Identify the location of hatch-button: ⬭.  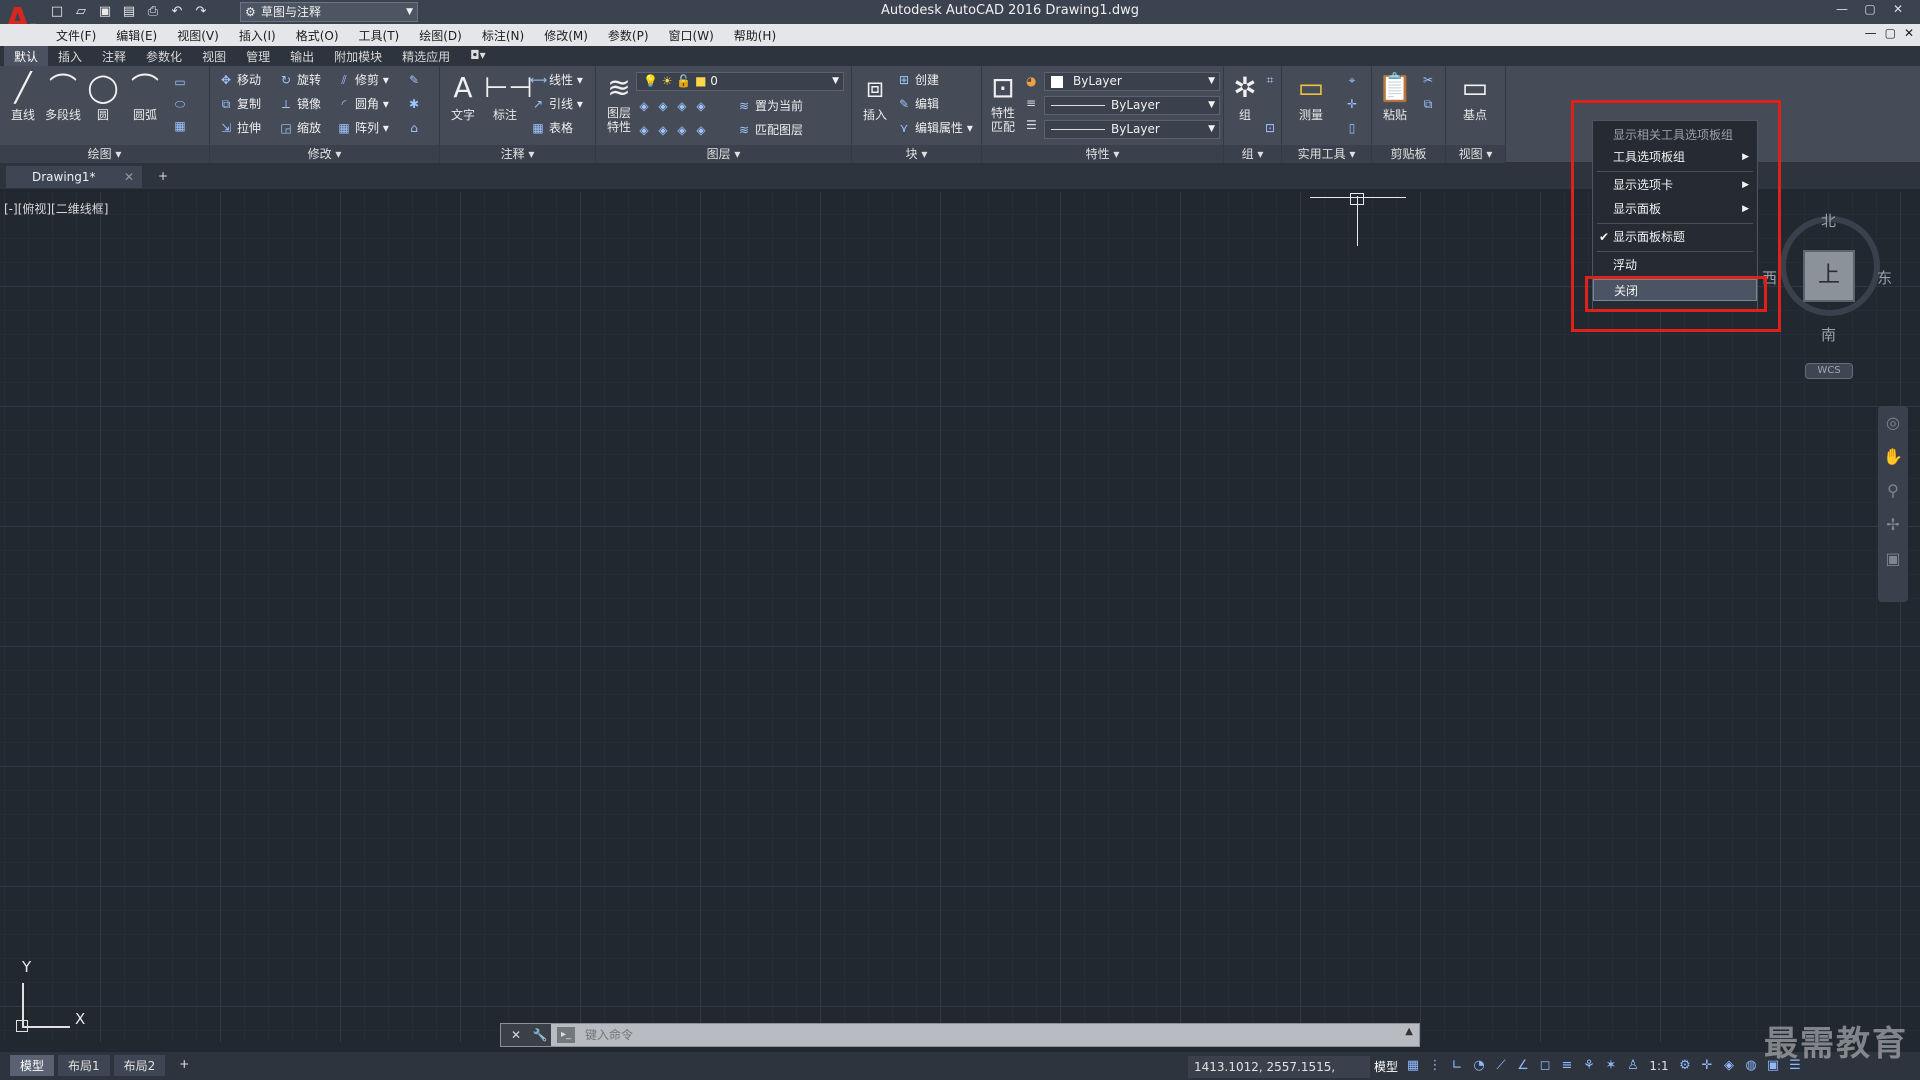
(181, 104).